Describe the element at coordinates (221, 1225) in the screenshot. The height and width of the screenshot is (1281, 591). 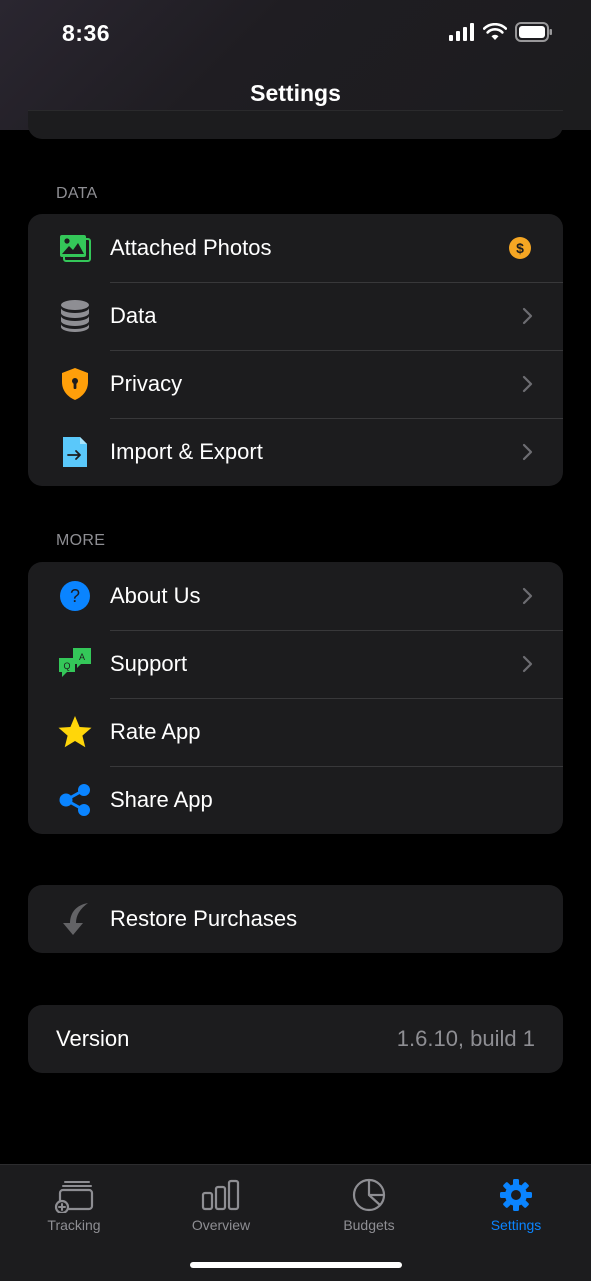
I see `tab-label: Overview` at that location.